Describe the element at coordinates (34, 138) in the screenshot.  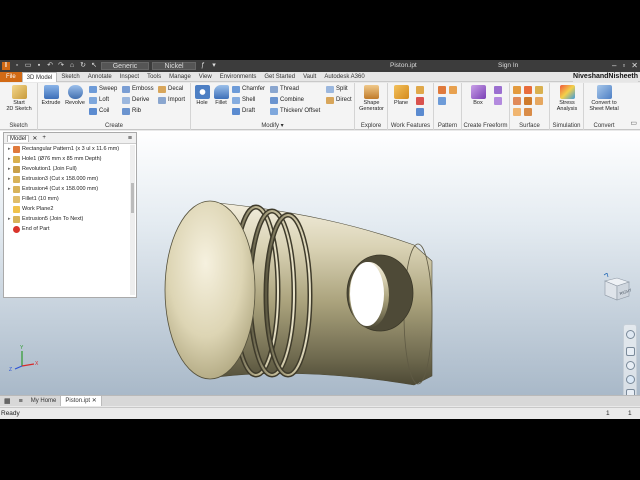
I see `browser-tab-close-icon: ✕` at that location.